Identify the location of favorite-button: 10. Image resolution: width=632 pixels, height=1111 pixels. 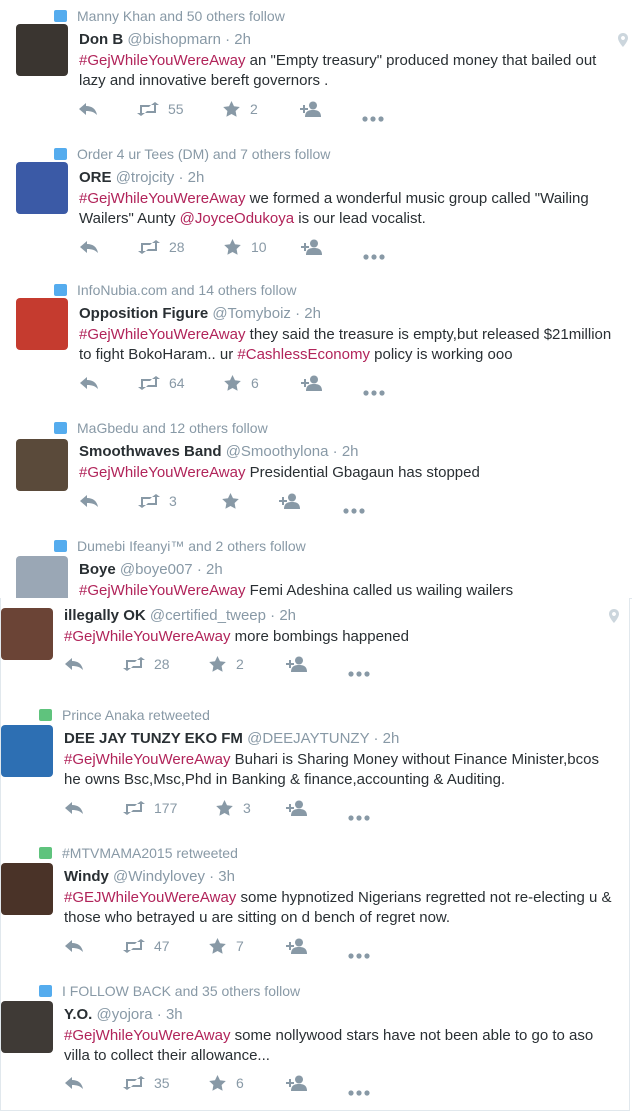
(245, 248).